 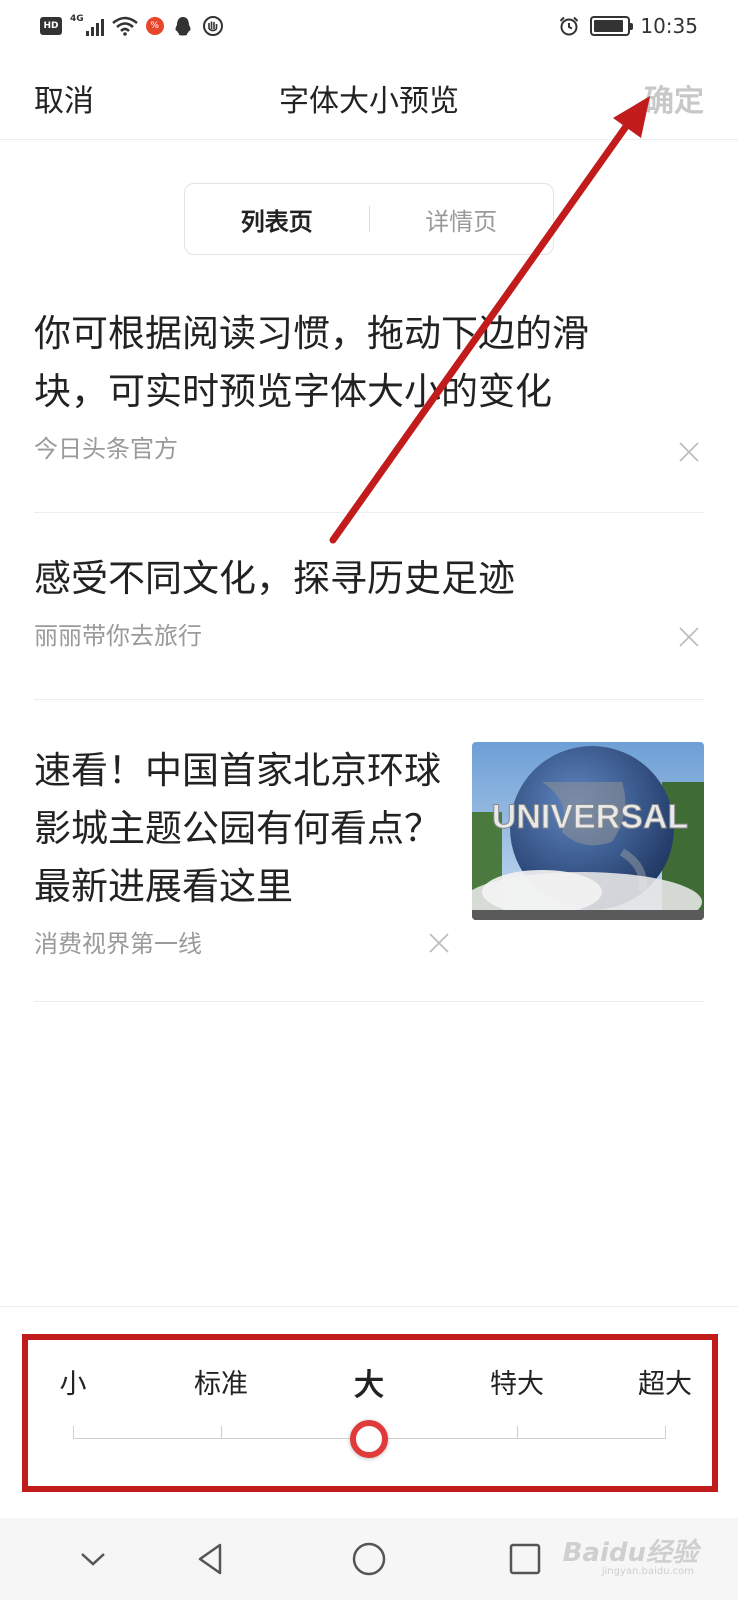 What do you see at coordinates (630, 1553) in the screenshot?
I see `watermark: Baidu经验` at bounding box center [630, 1553].